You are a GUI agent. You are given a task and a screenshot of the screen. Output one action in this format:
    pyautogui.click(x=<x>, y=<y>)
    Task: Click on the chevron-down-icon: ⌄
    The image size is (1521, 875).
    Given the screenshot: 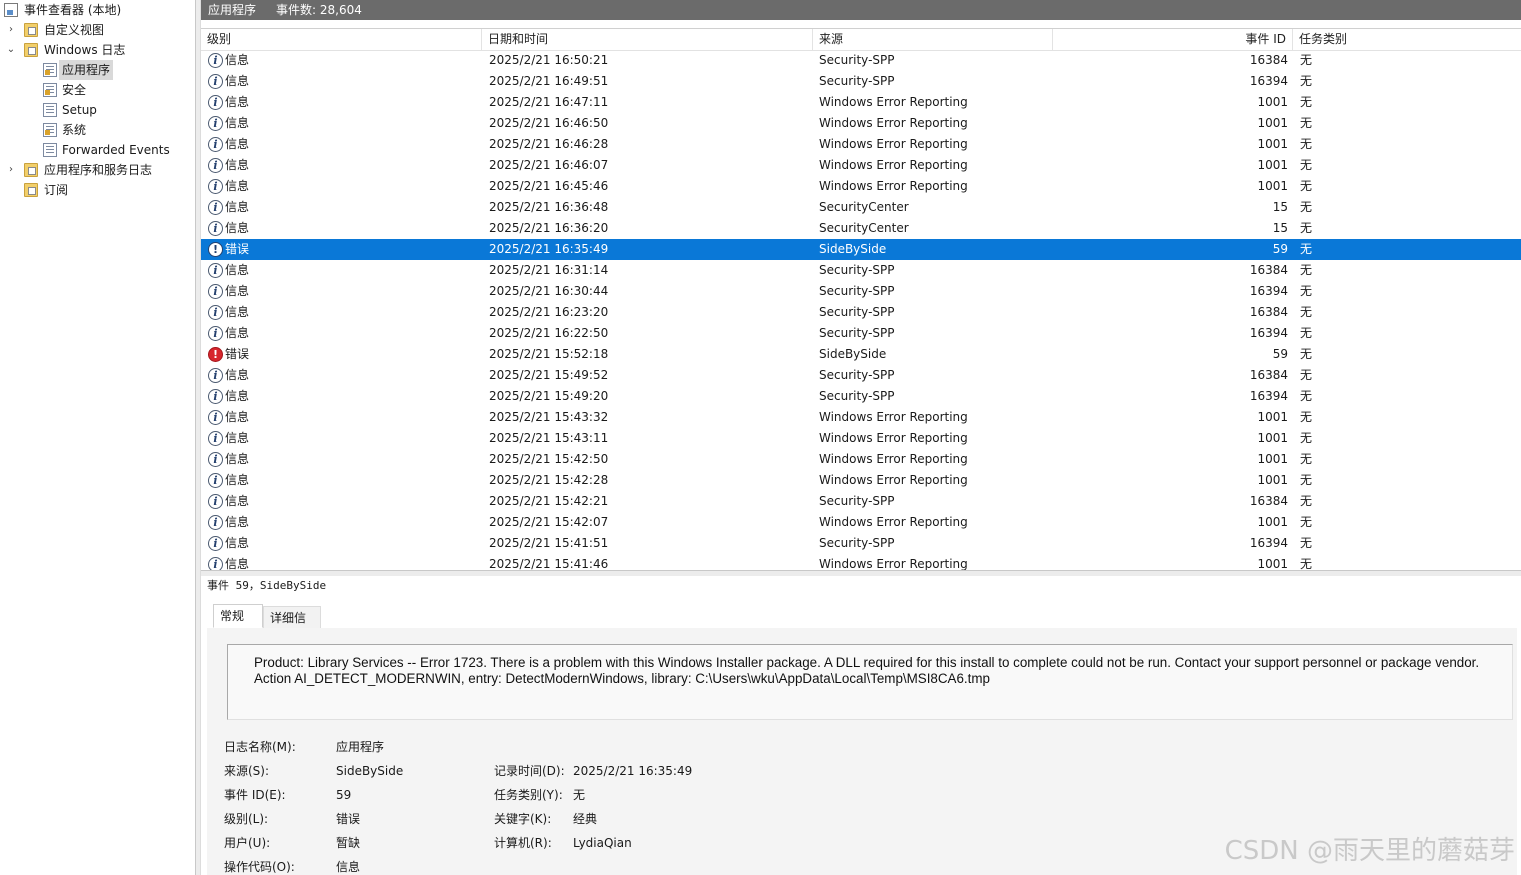 What is the action you would take?
    pyautogui.click(x=11, y=50)
    